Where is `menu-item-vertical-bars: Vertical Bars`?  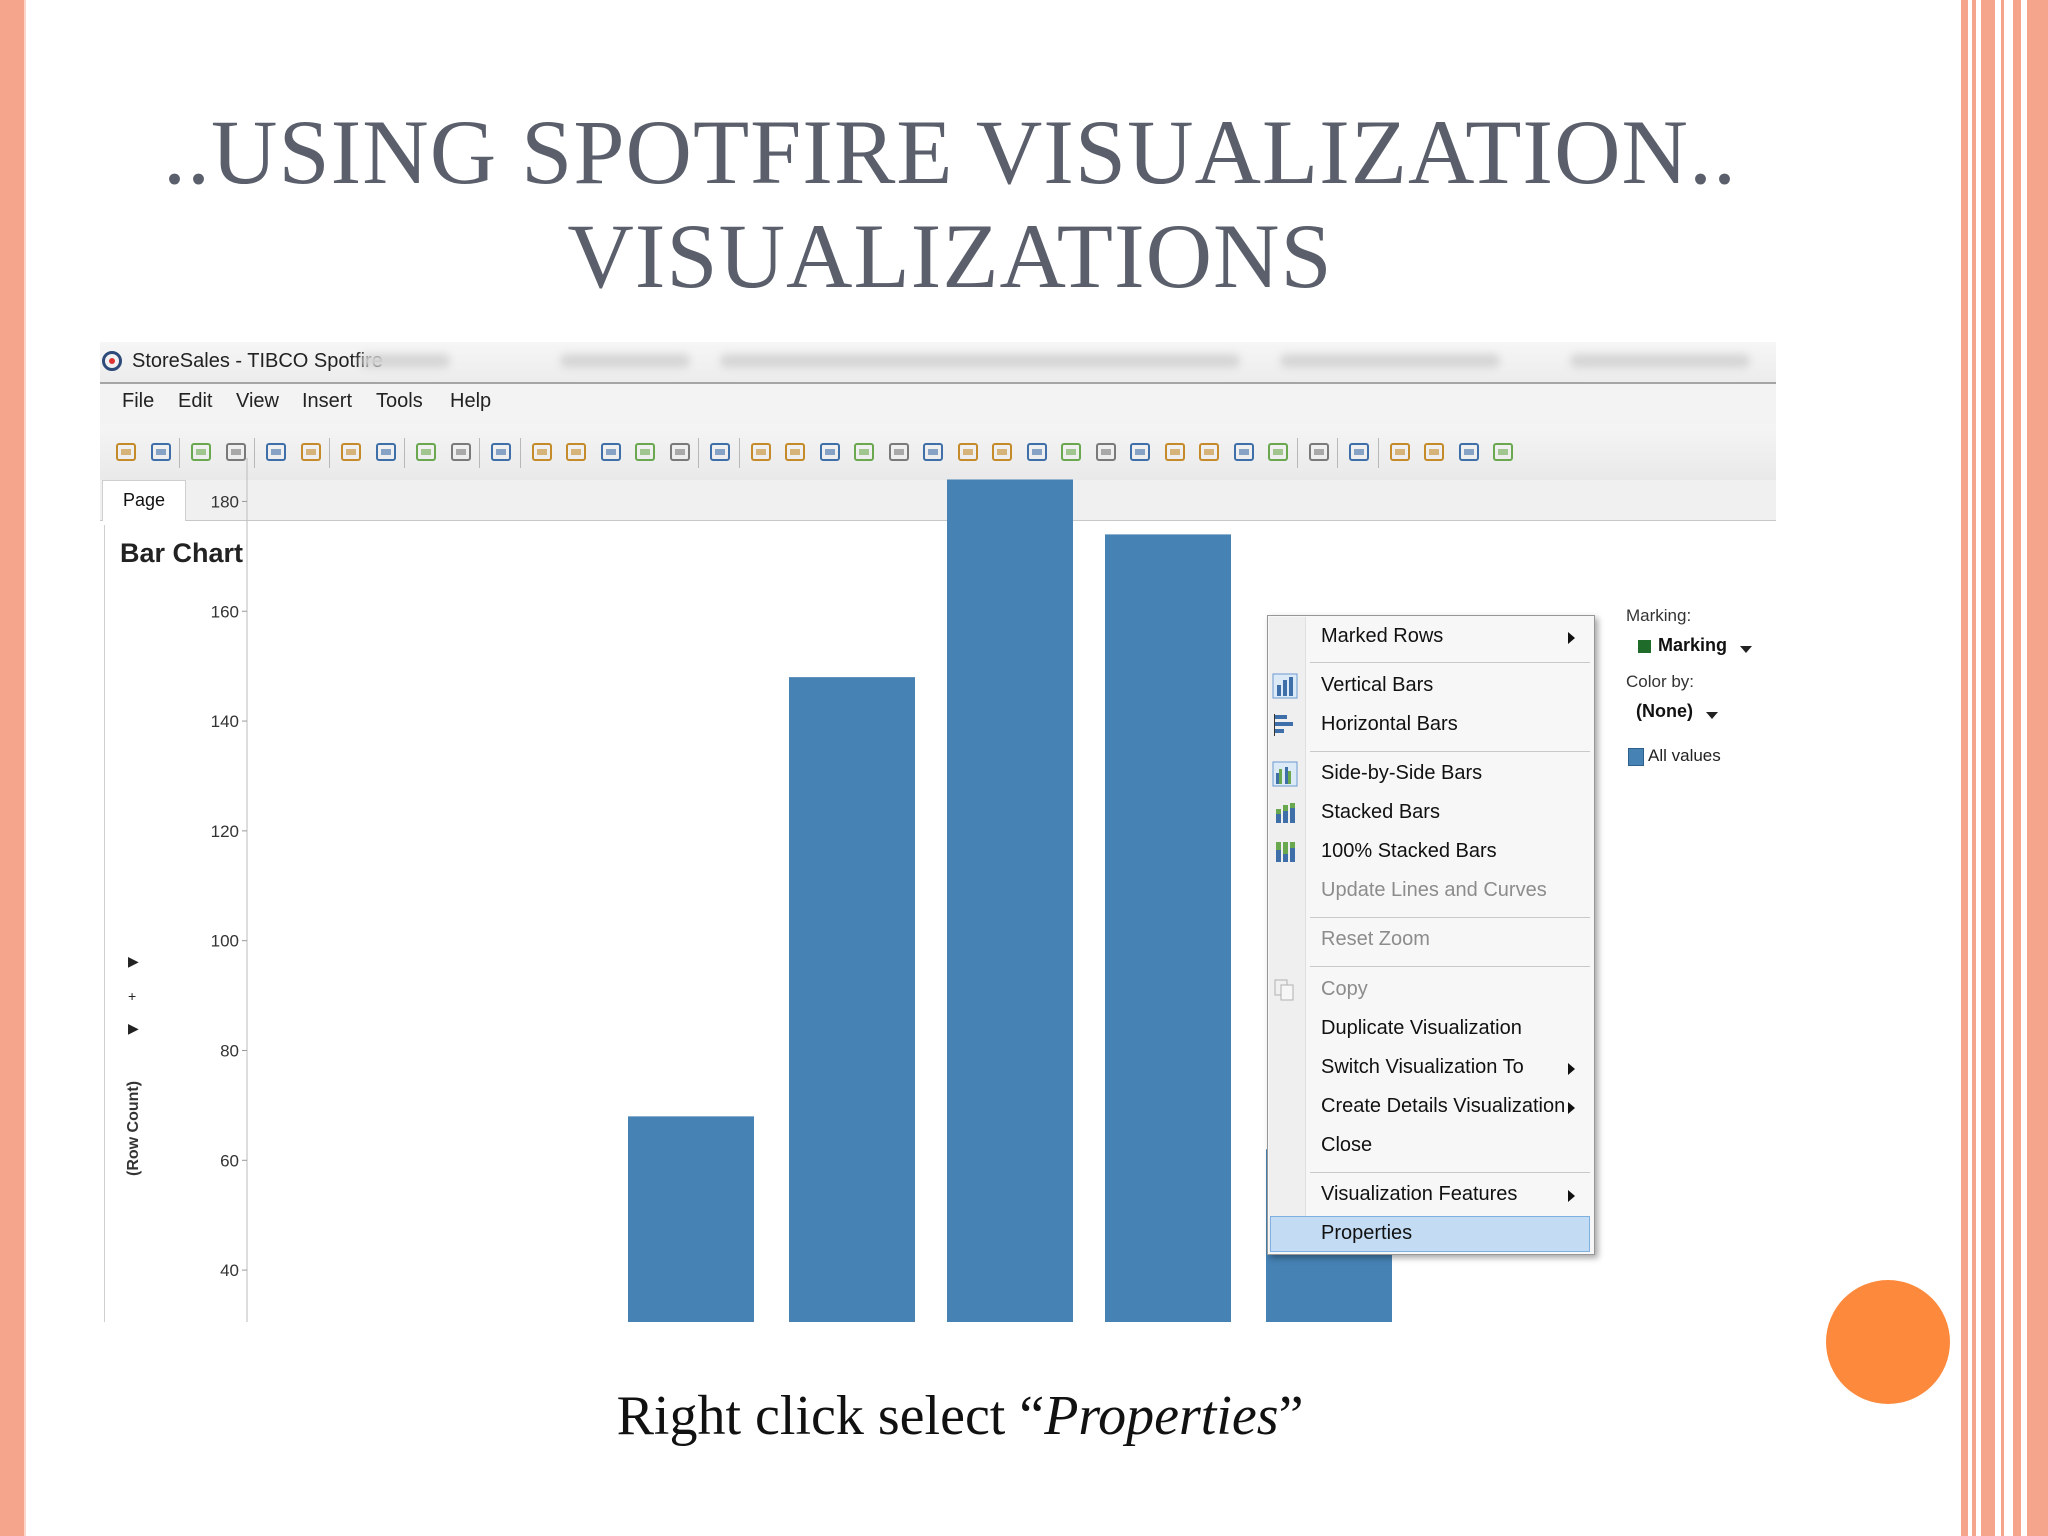
menu-item-vertical-bars: Vertical Bars is located at coordinates (1377, 685).